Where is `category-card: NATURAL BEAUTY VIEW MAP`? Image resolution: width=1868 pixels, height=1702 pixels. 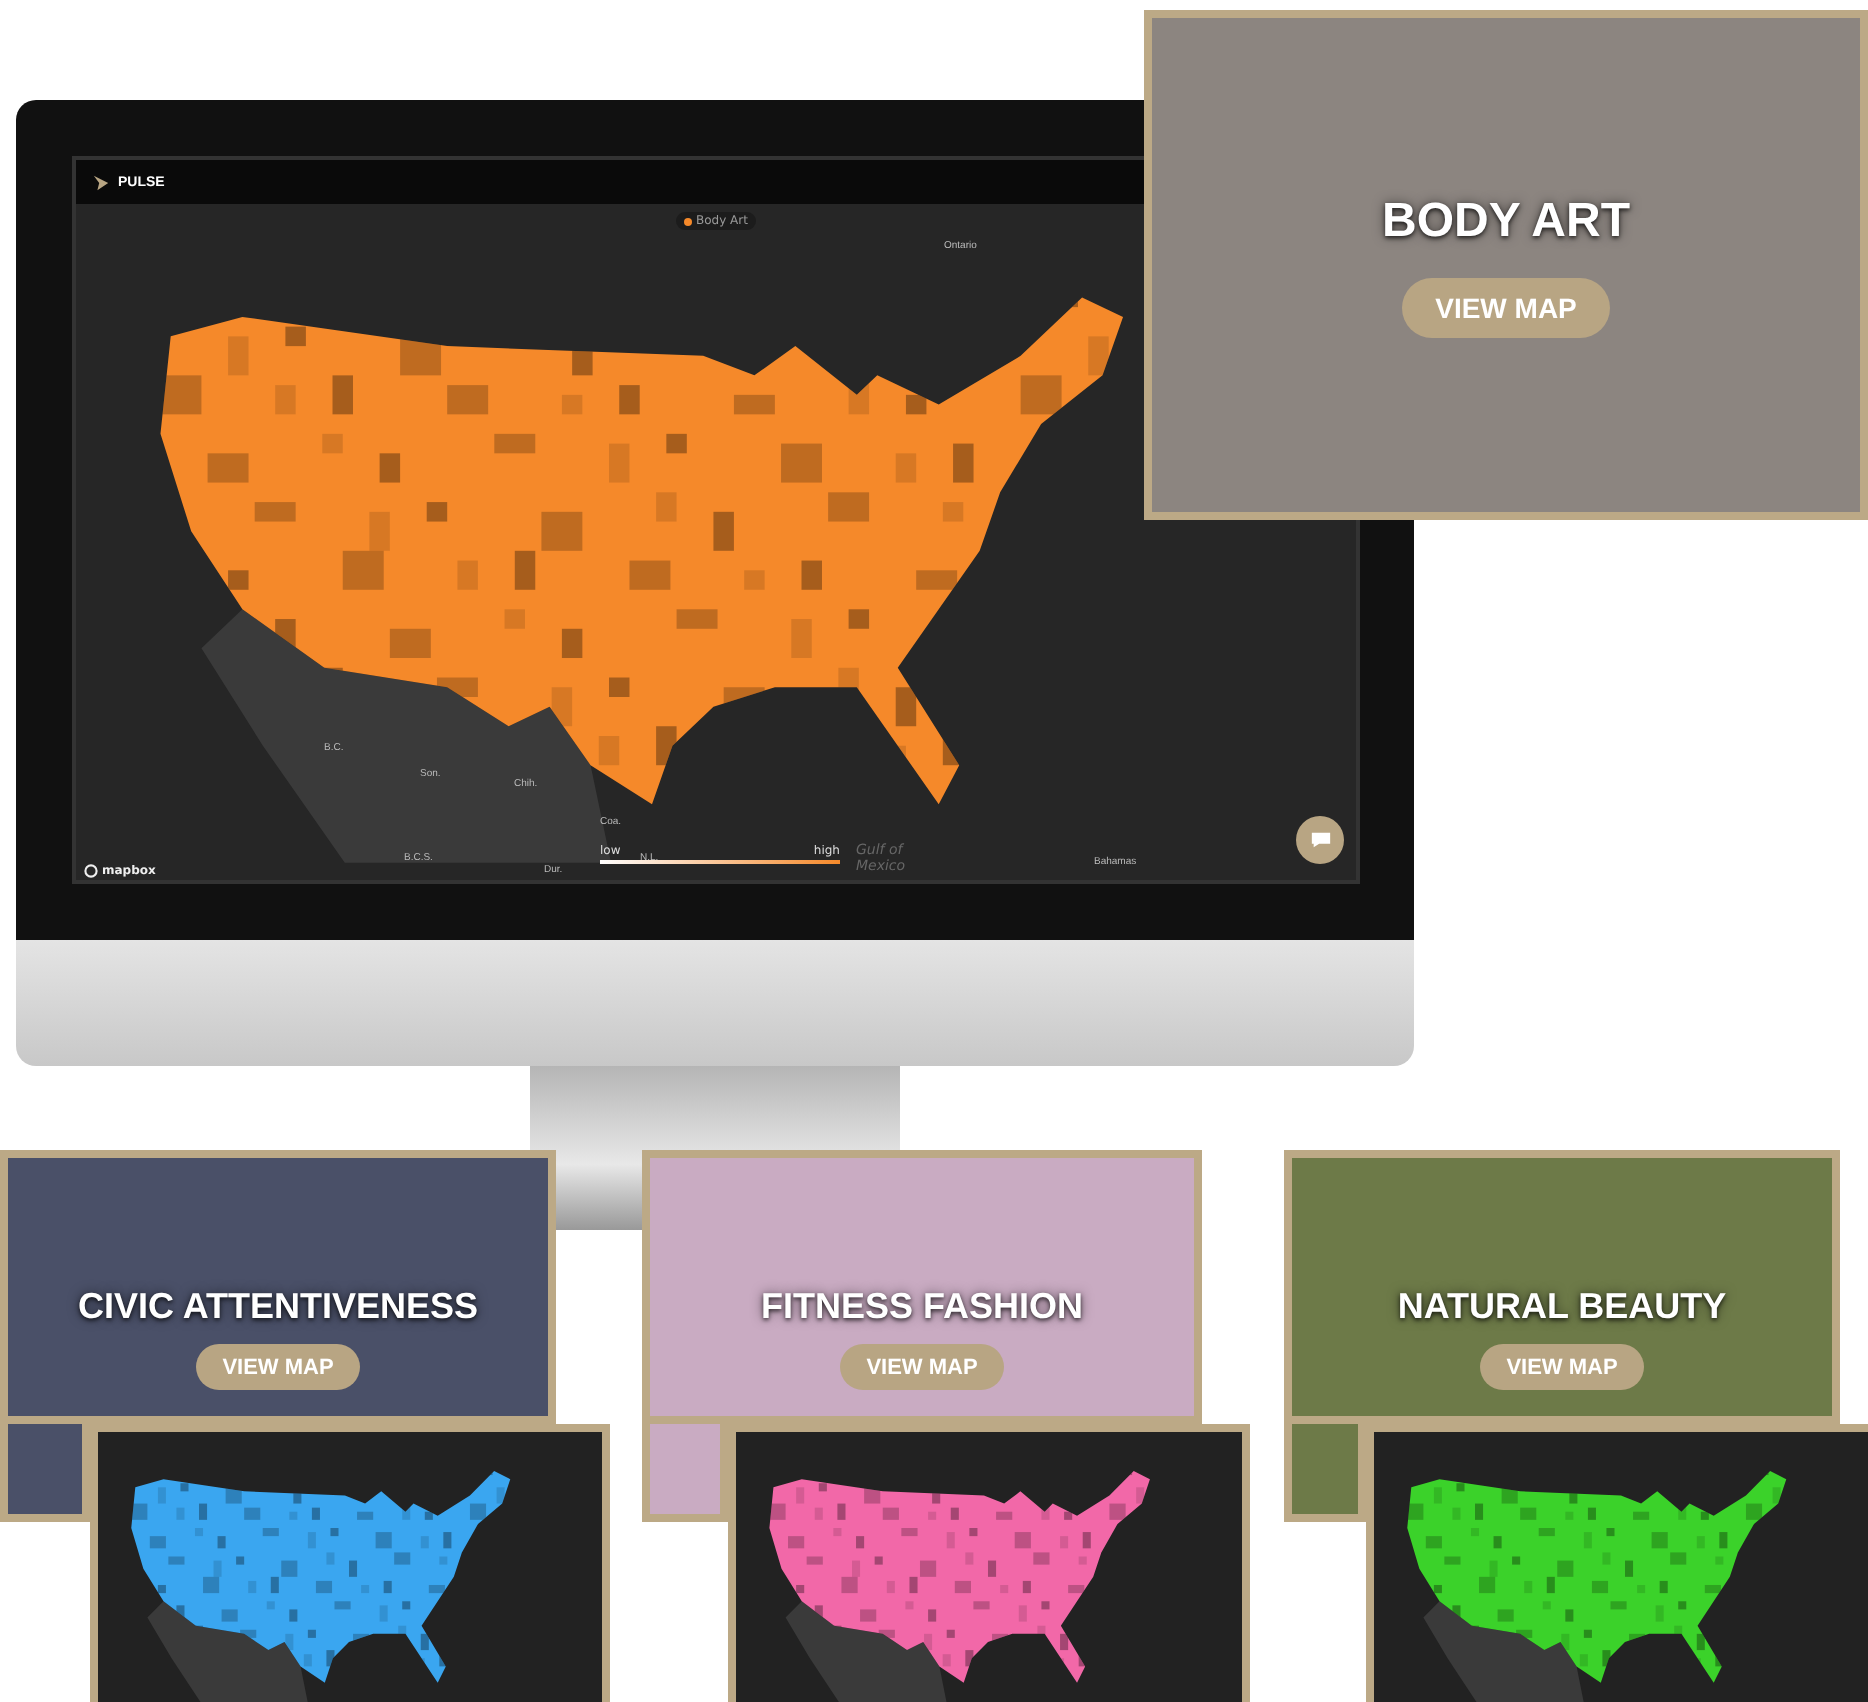
category-card: NATURAL BEAUTY VIEW MAP is located at coordinates (1562, 1287).